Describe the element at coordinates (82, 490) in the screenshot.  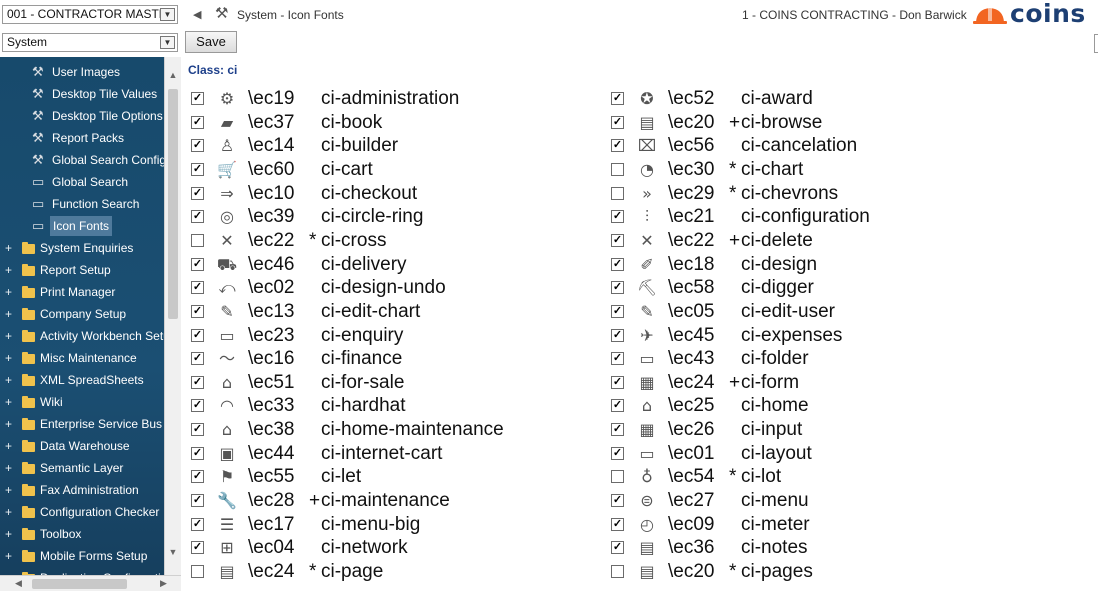
I see `tree-item: + Fax Administration` at that location.